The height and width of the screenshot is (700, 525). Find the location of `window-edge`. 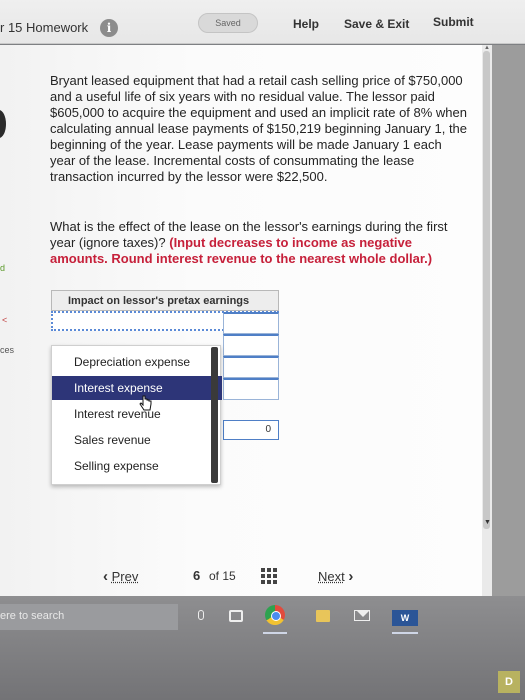

window-edge is located at coordinates (508, 320).